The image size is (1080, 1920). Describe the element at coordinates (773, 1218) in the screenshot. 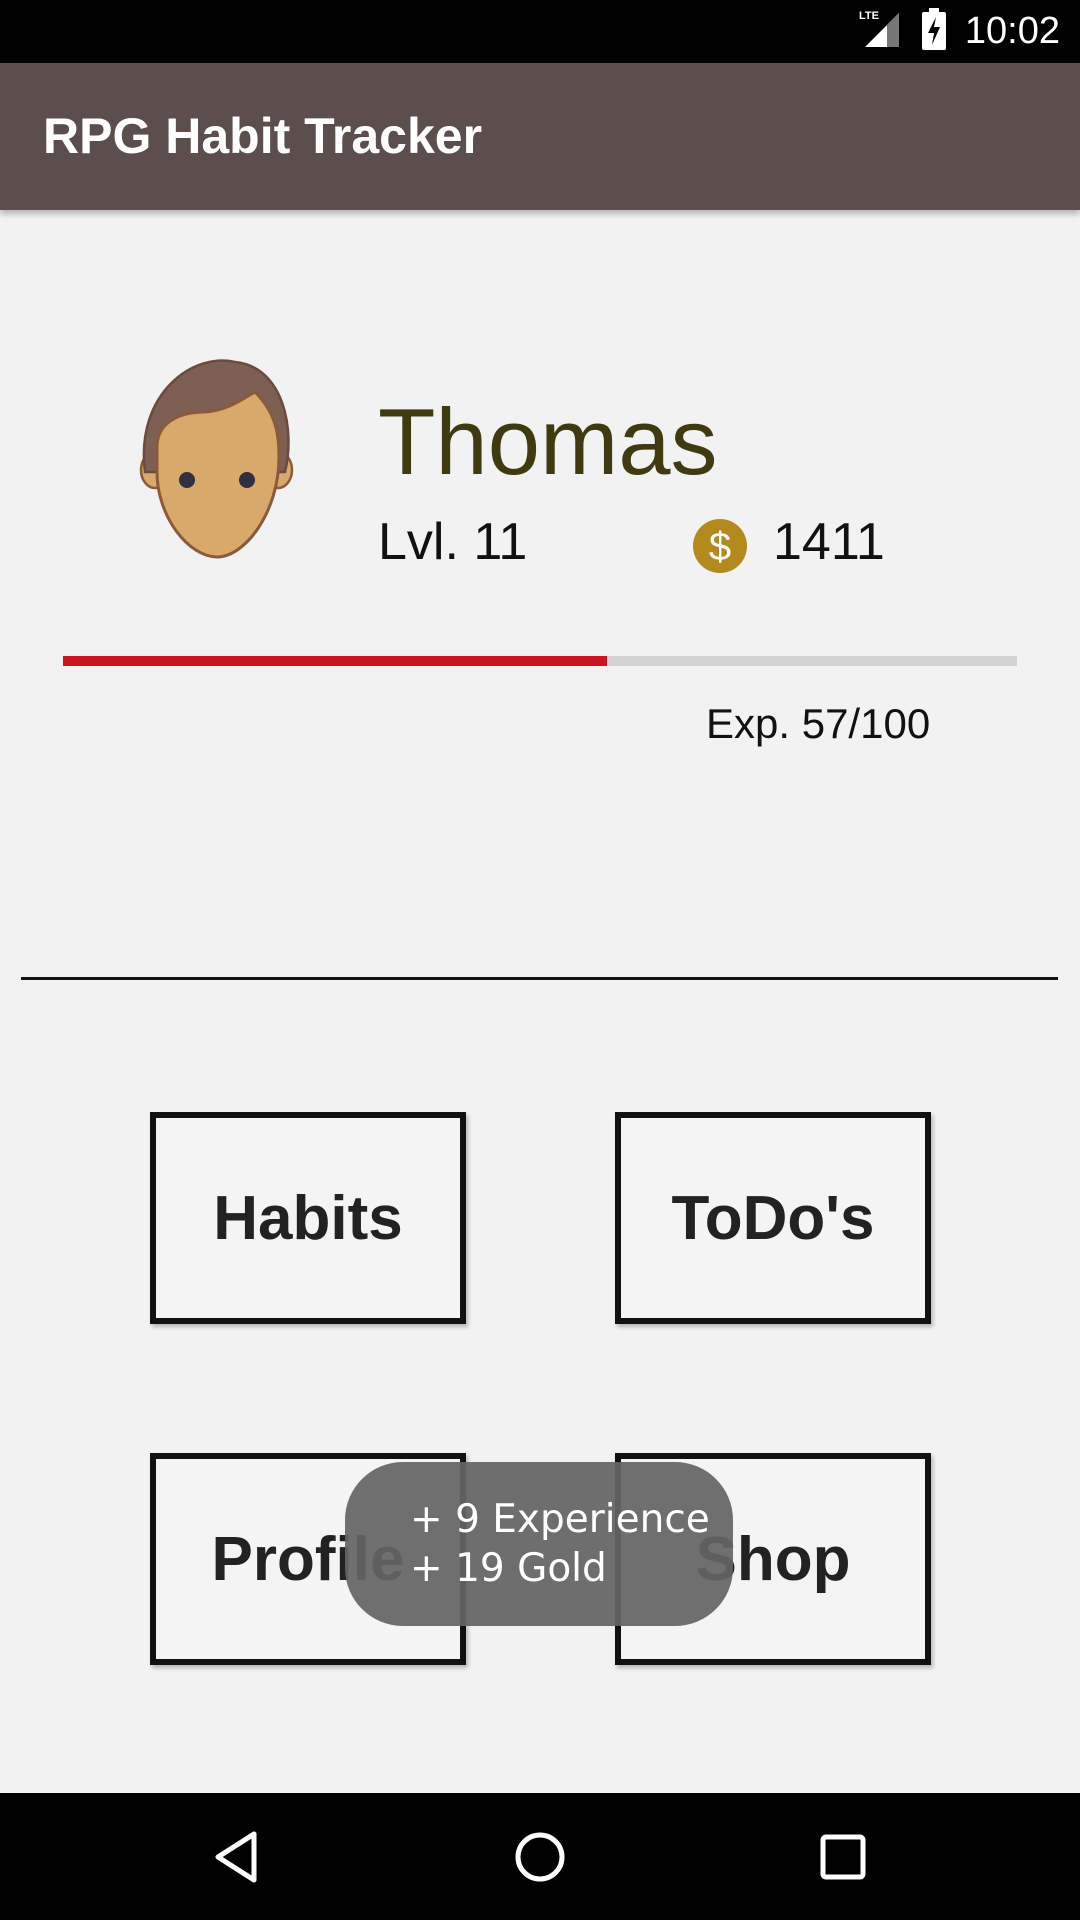

I see `todos-button: ToDo's` at that location.